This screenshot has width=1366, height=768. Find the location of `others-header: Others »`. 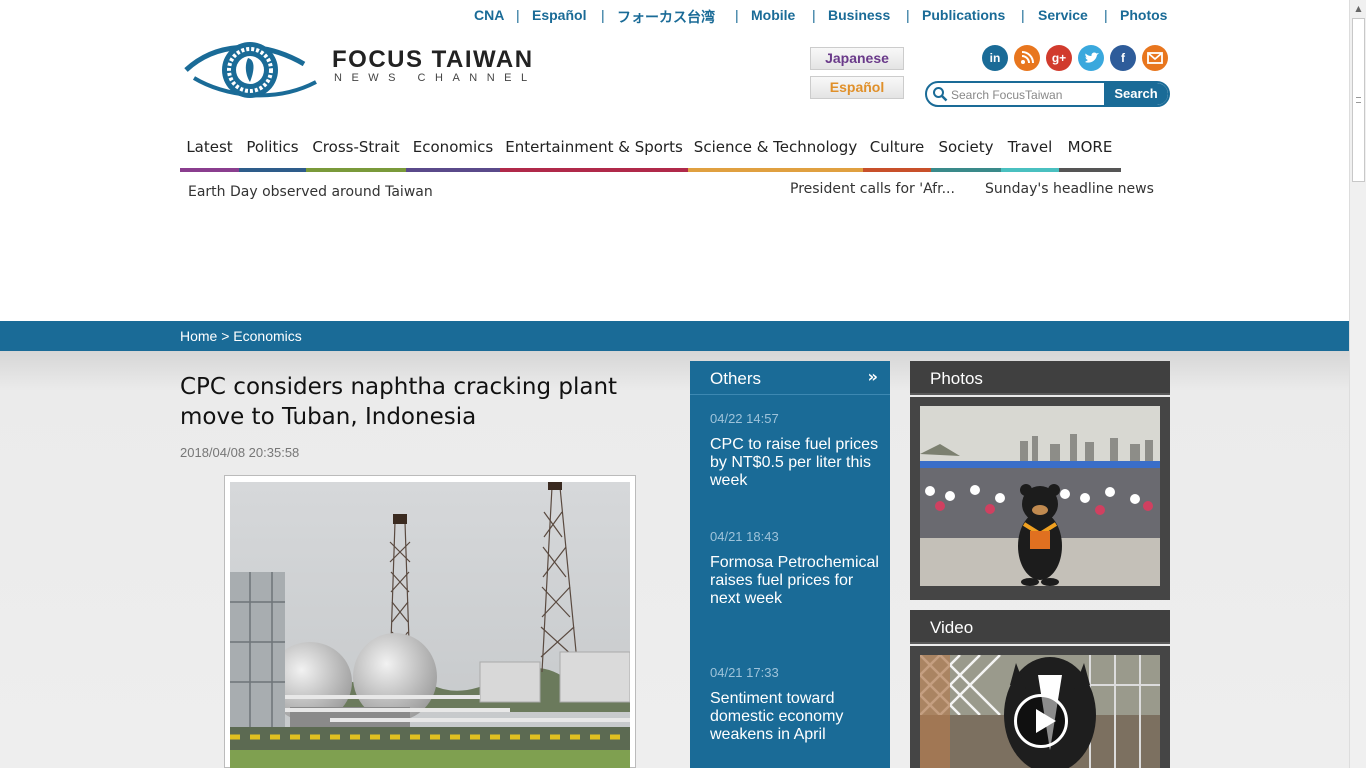

others-header: Others » is located at coordinates (790, 378).